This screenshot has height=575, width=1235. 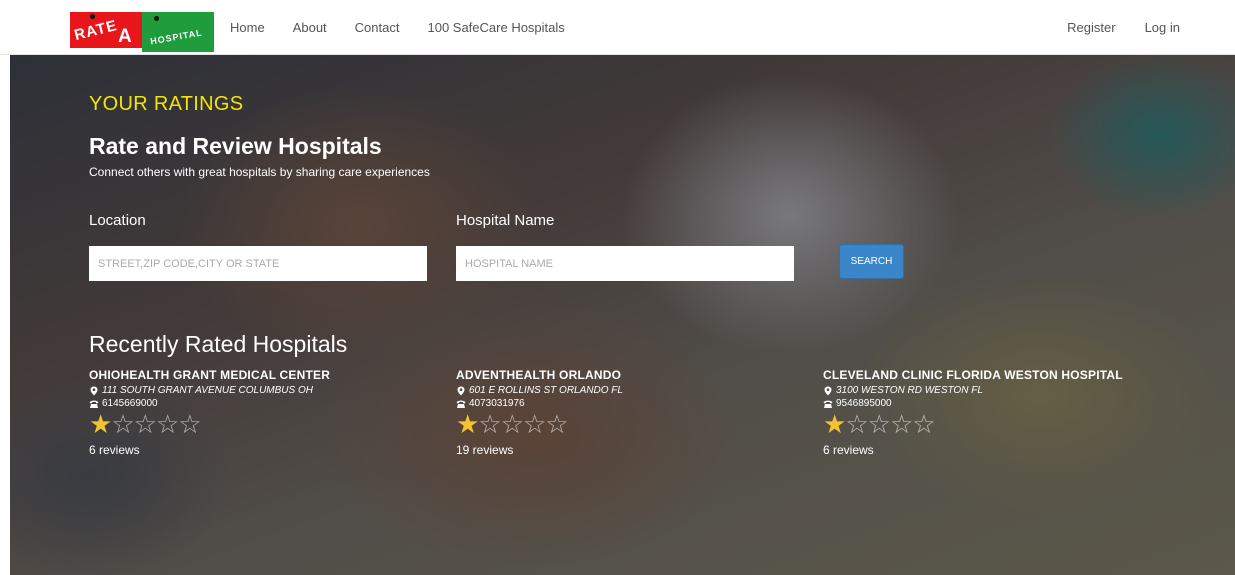 I want to click on login-link: Log in, so click(x=1162, y=27).